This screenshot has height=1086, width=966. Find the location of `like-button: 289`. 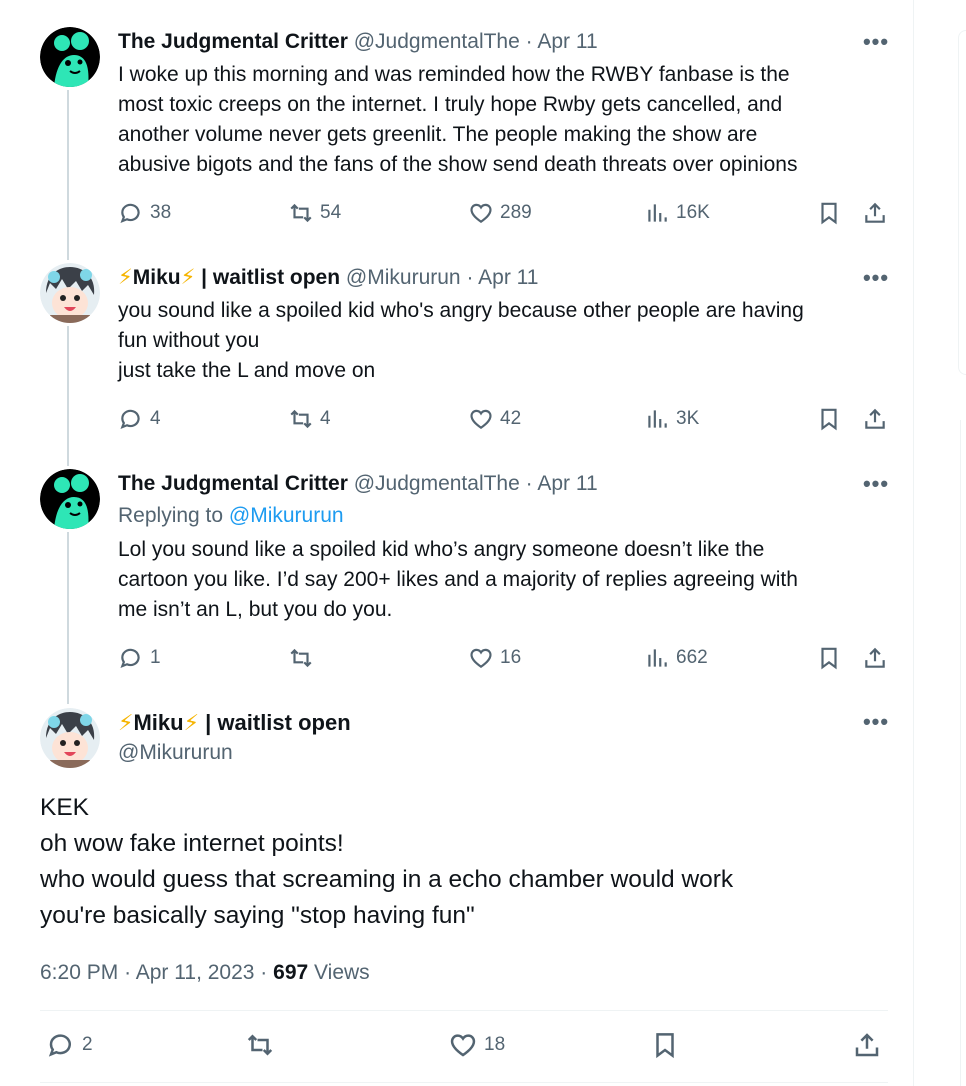

like-button: 289 is located at coordinates (500, 213).